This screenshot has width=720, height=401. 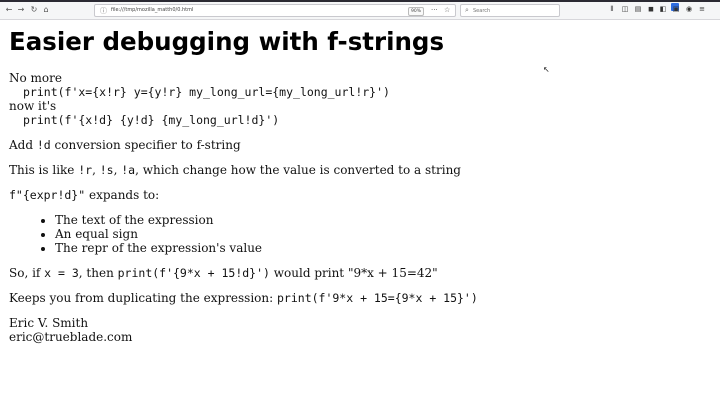 I want to click on extension-icon-2: ▣, so click(x=676, y=9).